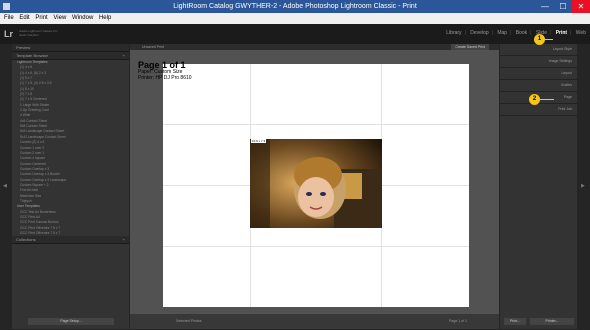 Image resolution: width=590 pixels, height=330 pixels. Describe the element at coordinates (189, 321) in the screenshot. I see `use-selected-photos: Selected Photos` at that location.